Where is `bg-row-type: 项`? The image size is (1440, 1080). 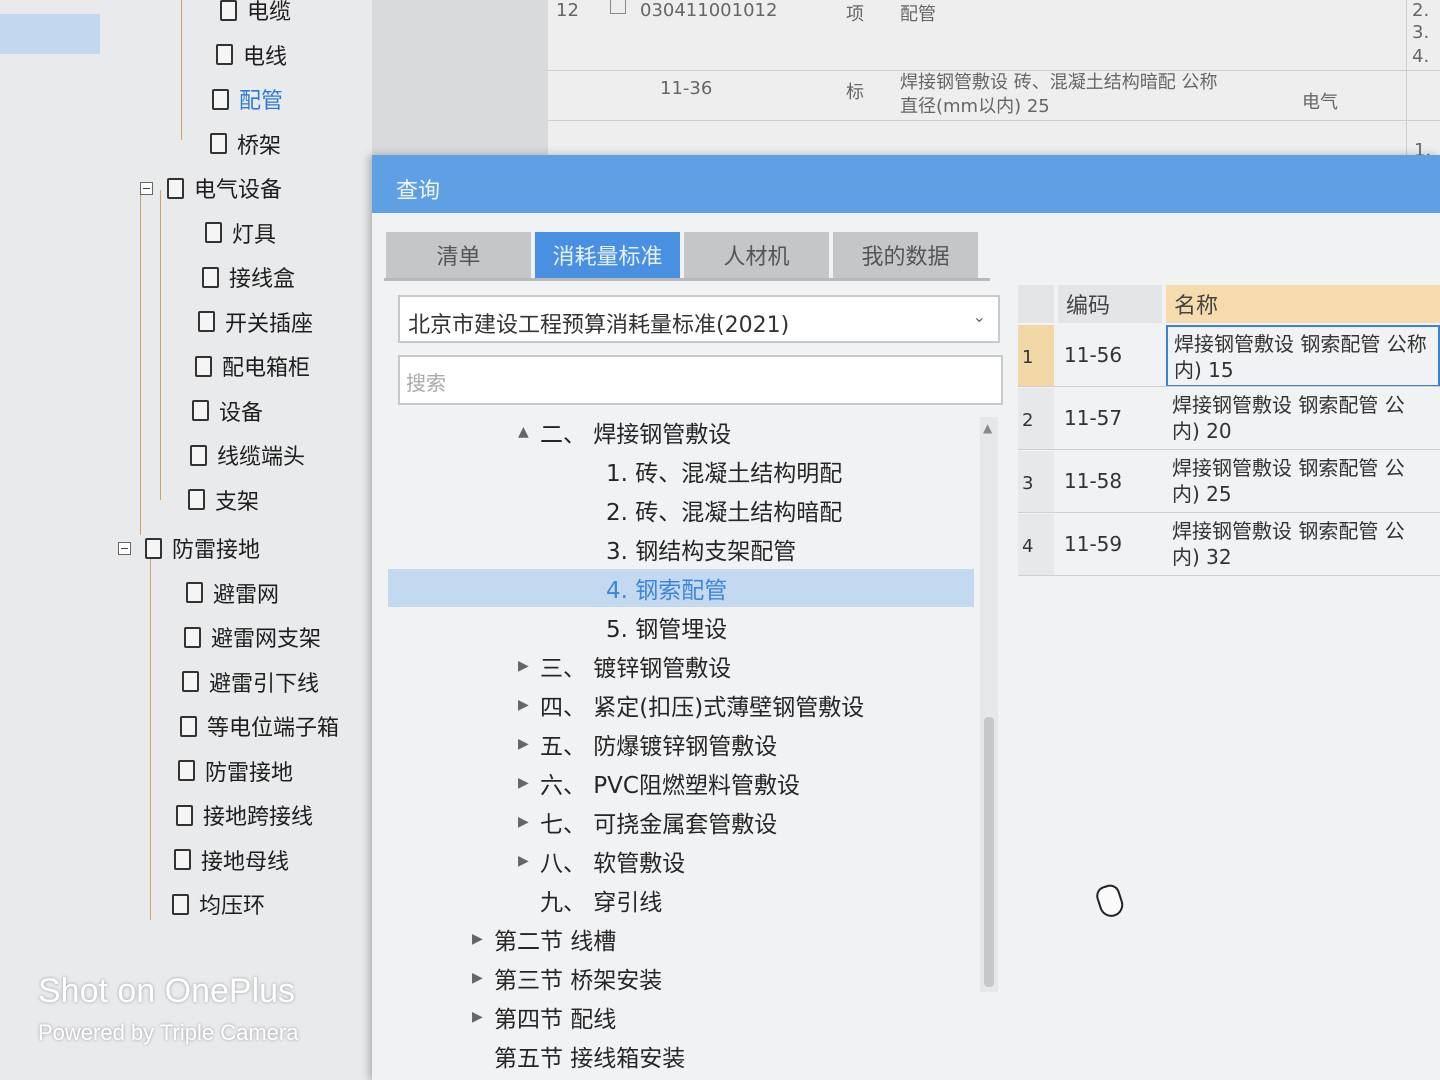
bg-row-type: 项 is located at coordinates (855, 14).